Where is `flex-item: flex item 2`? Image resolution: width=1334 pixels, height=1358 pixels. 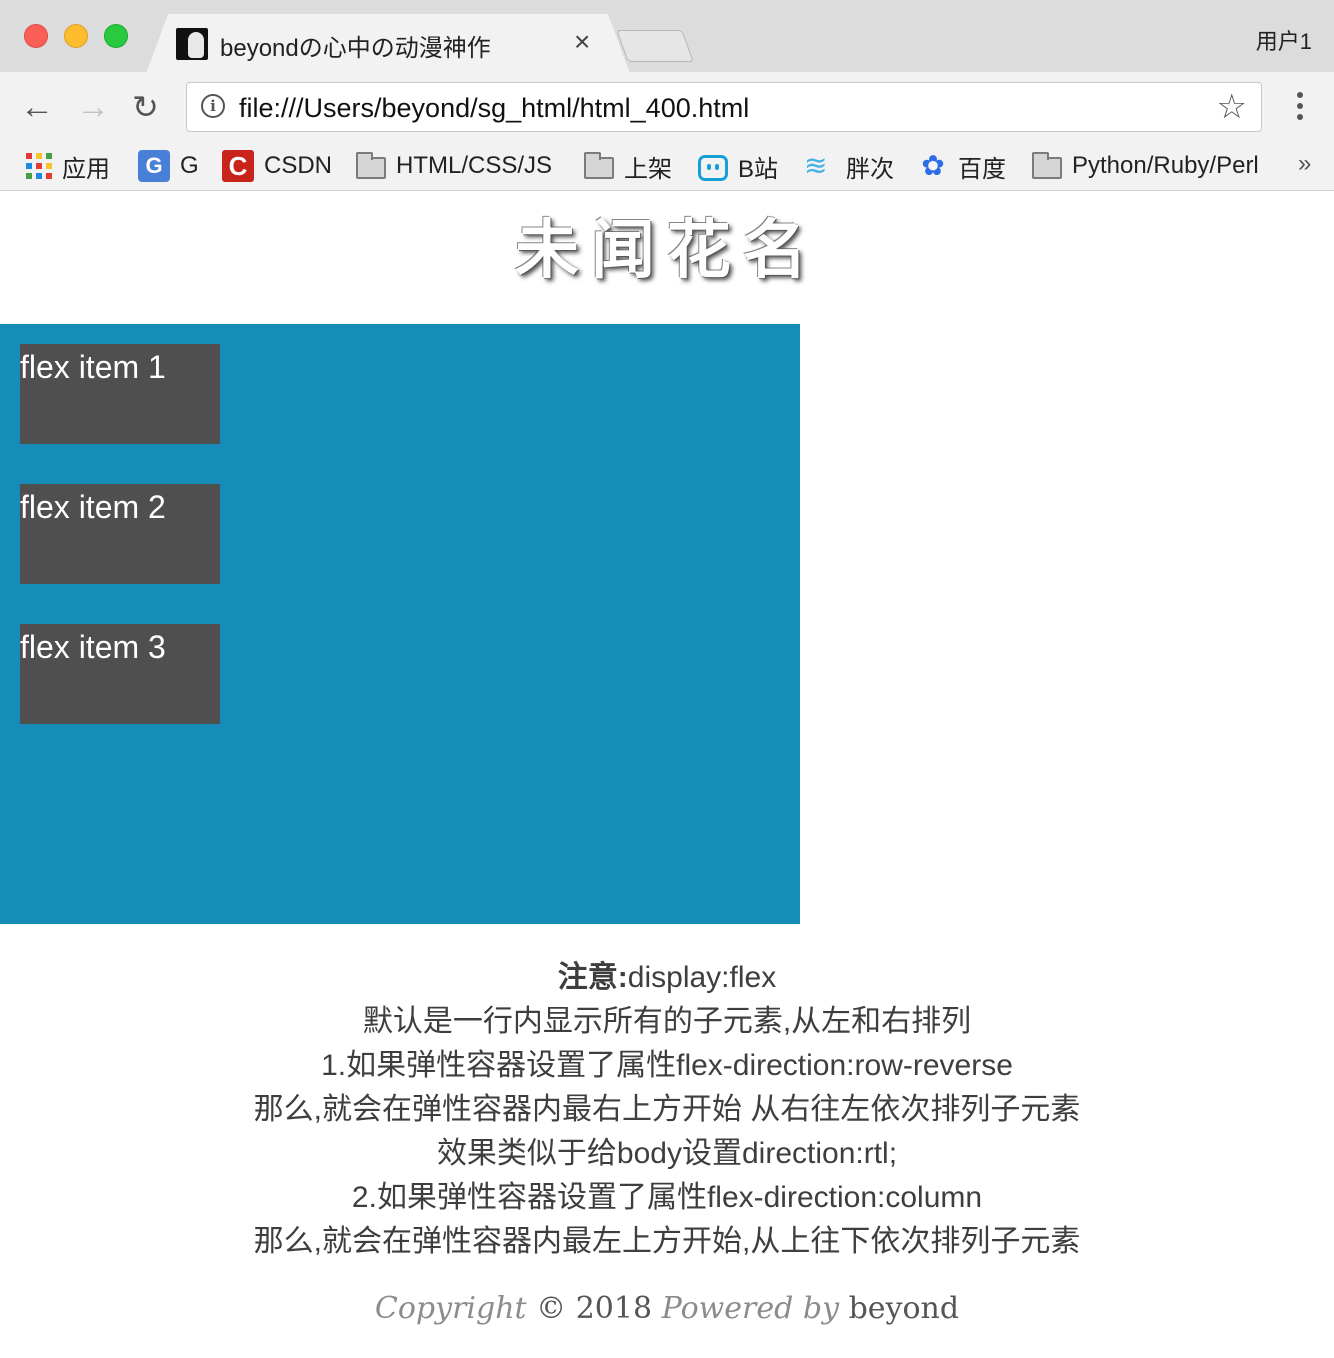
flex-item: flex item 2 is located at coordinates (120, 534).